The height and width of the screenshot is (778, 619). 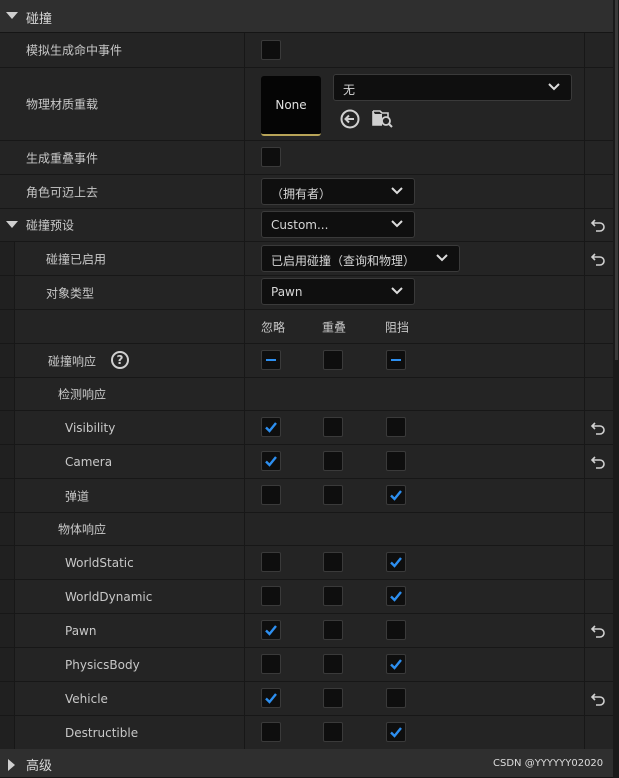 I want to click on material-thumbnail: None, so click(x=291, y=106).